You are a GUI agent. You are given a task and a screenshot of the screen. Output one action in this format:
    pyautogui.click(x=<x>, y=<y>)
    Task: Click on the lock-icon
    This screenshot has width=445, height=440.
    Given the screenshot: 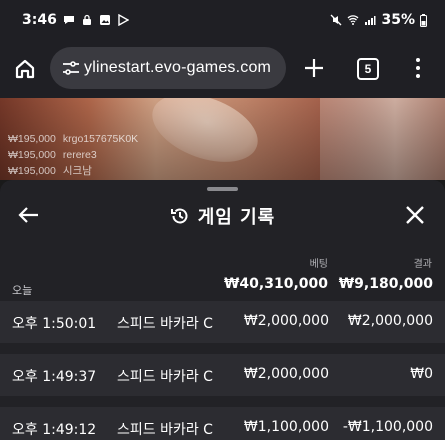 What is the action you would take?
    pyautogui.click(x=86, y=19)
    